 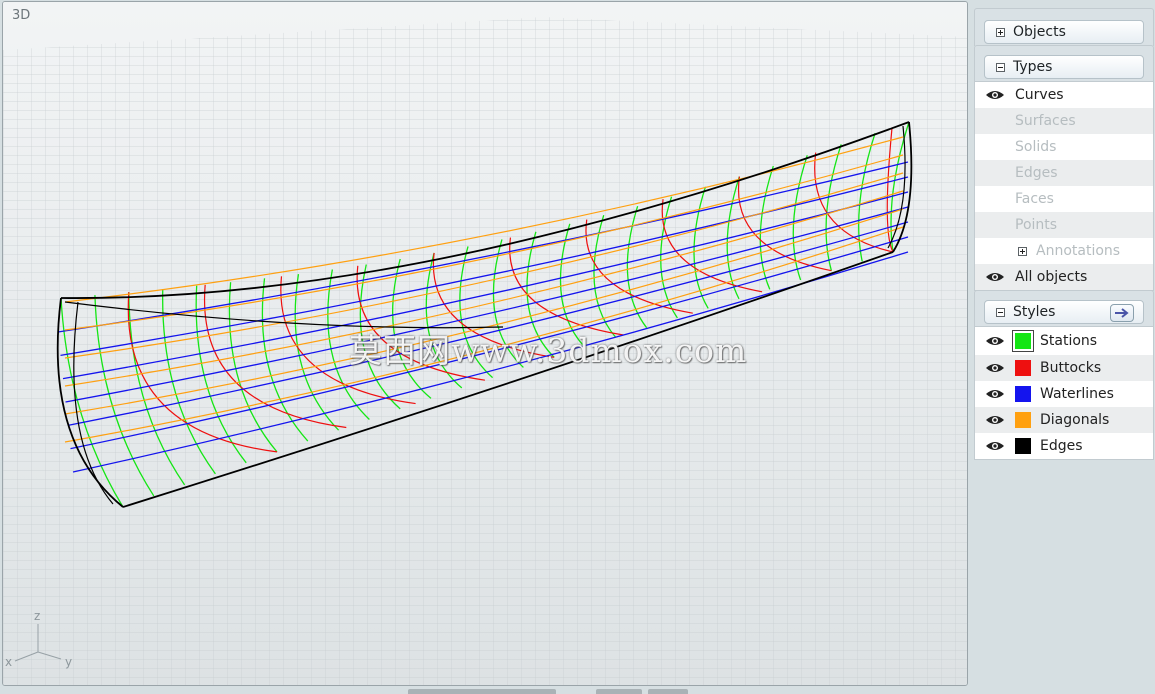 I want to click on style-row-diagonals: Diagonals, so click(x=1064, y=420).